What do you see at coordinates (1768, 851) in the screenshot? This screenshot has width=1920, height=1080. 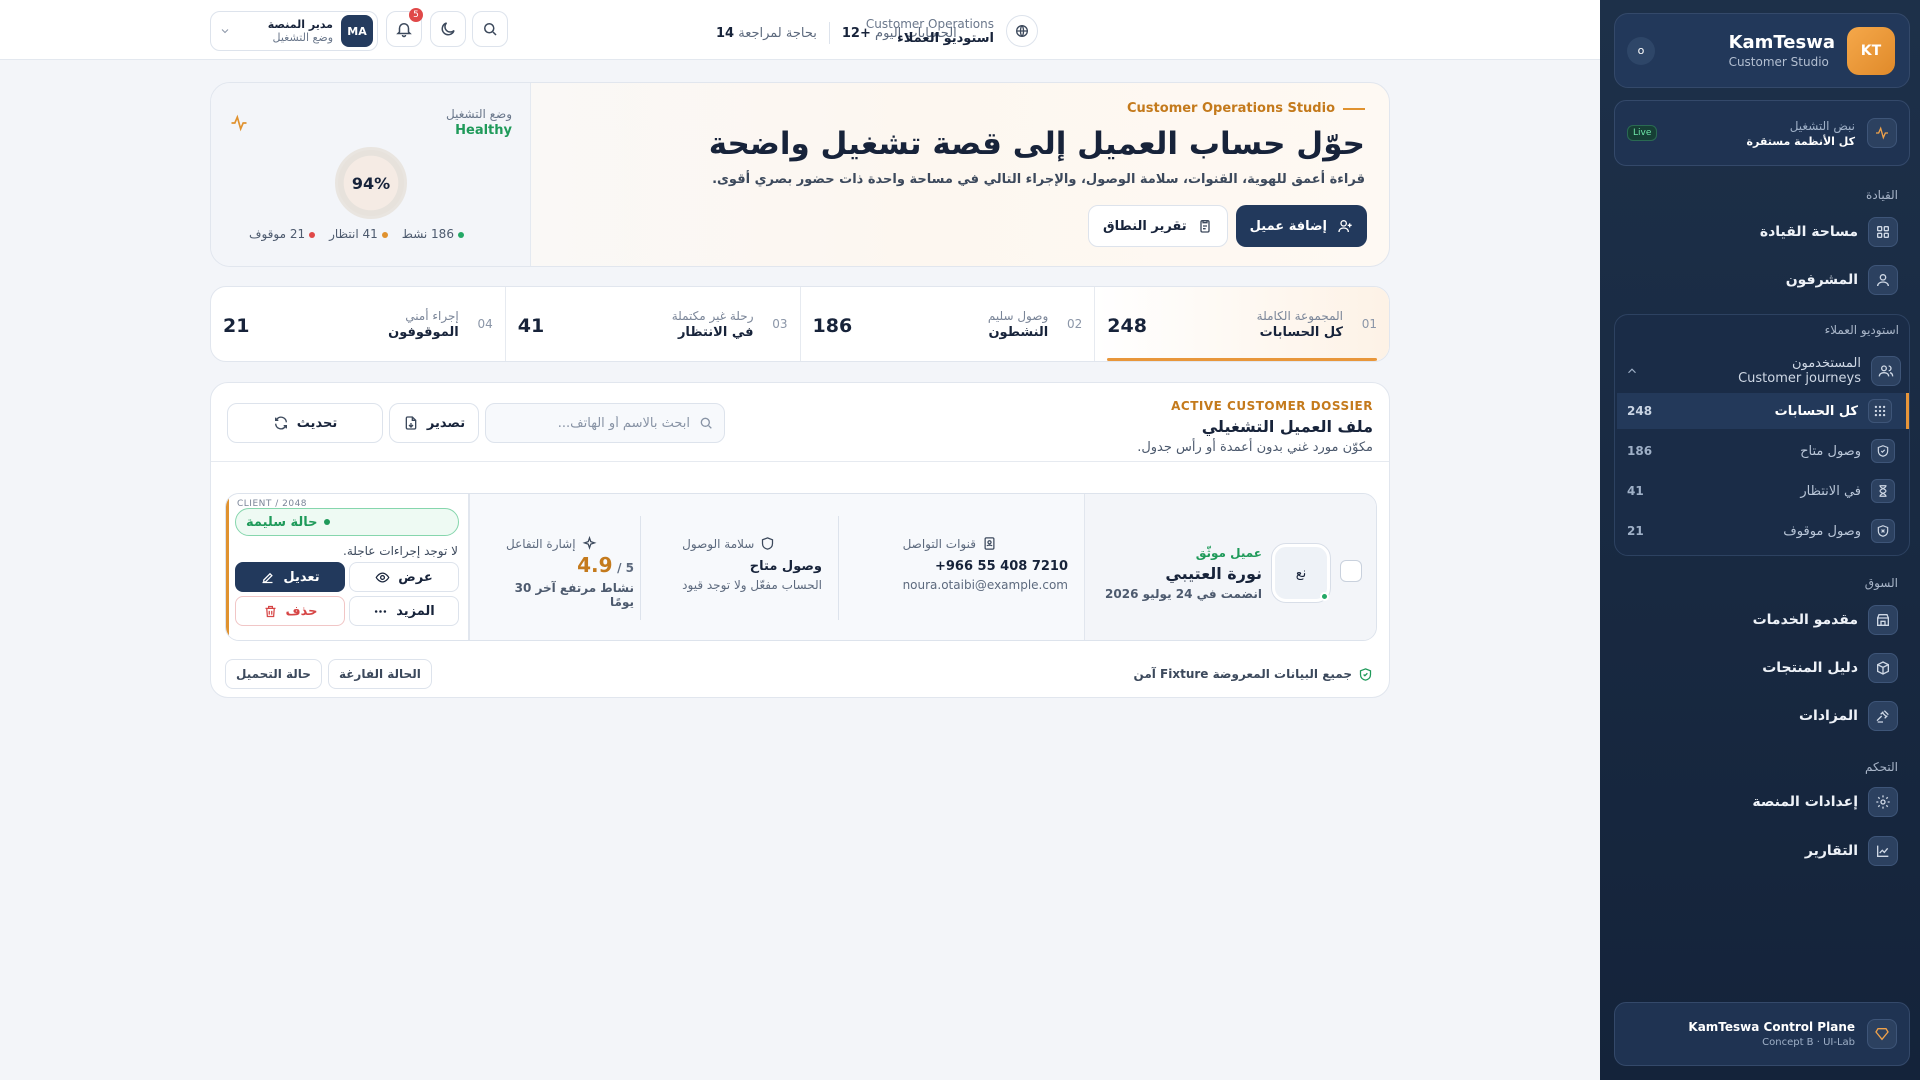 I see `nav-reports: التقارير` at bounding box center [1768, 851].